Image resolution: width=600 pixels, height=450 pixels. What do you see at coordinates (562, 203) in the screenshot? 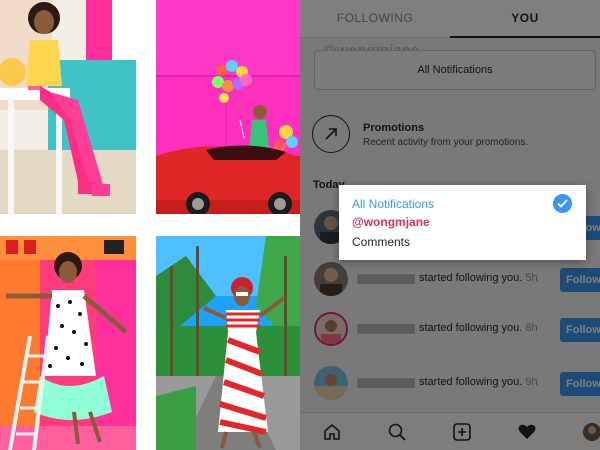
I see `check-icon` at bounding box center [562, 203].